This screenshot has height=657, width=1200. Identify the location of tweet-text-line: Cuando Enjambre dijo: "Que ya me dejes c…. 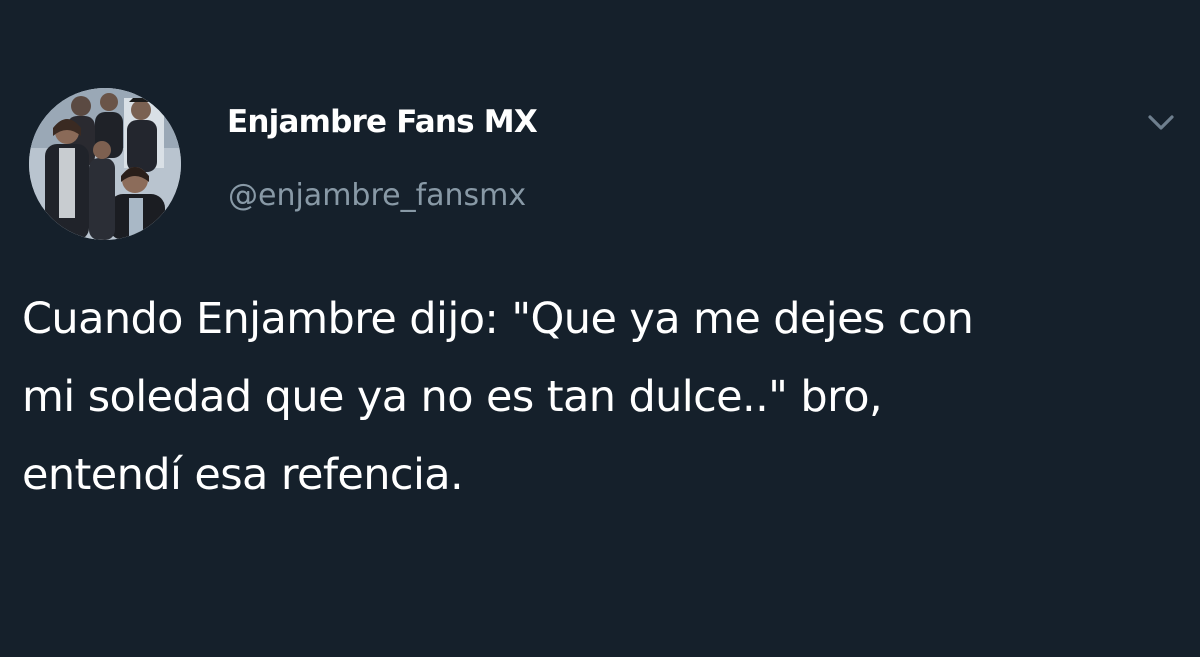
(498, 319).